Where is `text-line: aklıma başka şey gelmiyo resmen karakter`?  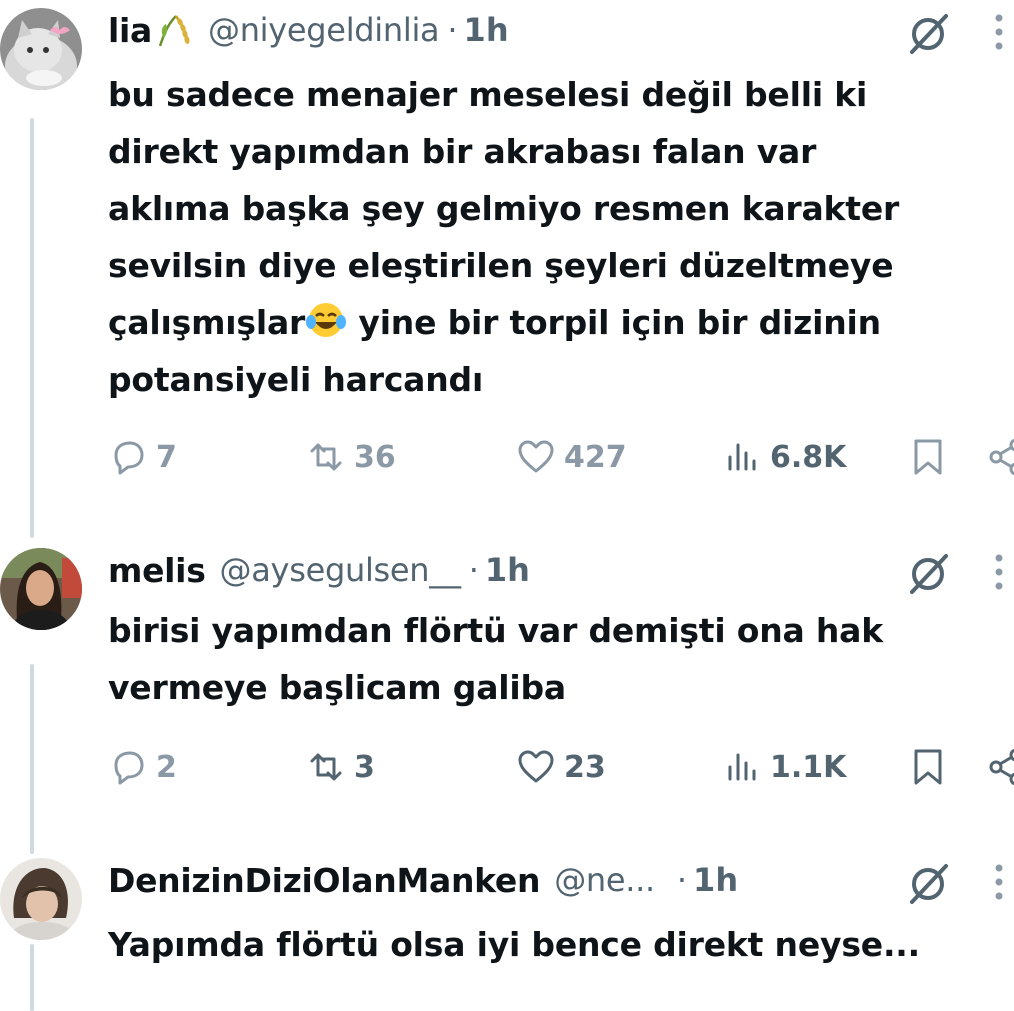 text-line: aklıma başka şey gelmiyo resmen karakter is located at coordinates (504, 208).